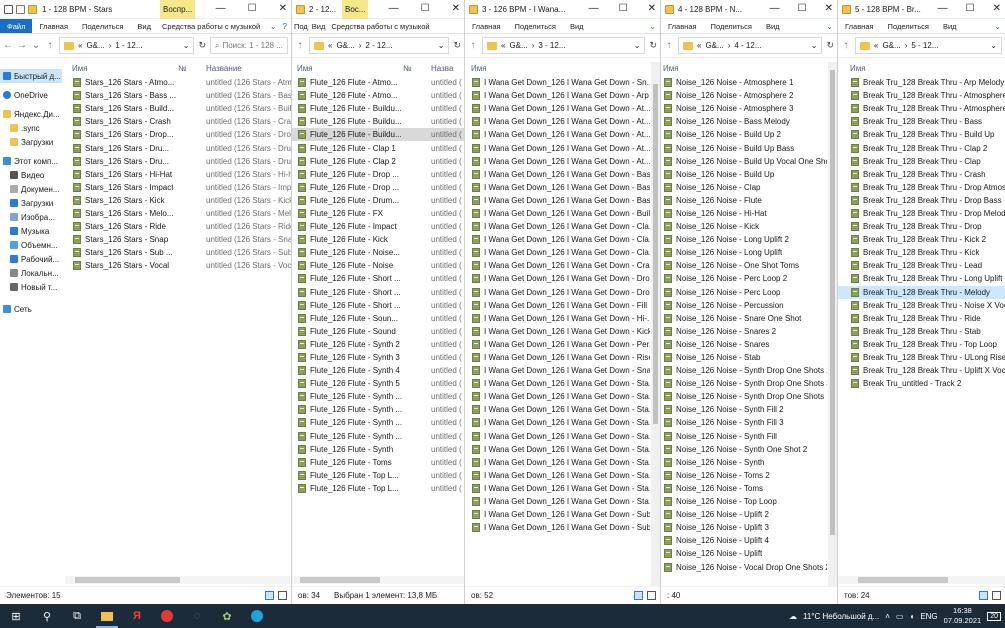 The image size is (1005, 628). I want to click on tab-share: Под, so click(301, 26).